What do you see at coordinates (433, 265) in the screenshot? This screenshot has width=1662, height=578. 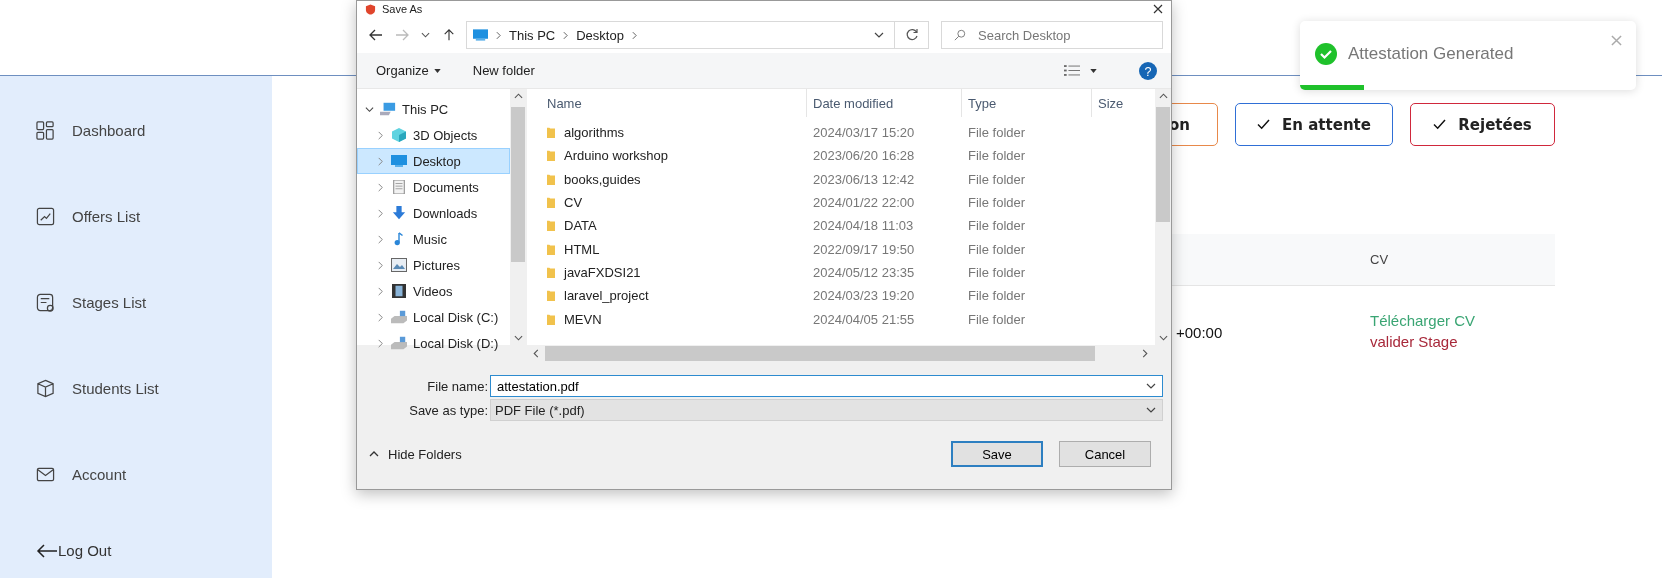 I see `tree-item: Pictures` at bounding box center [433, 265].